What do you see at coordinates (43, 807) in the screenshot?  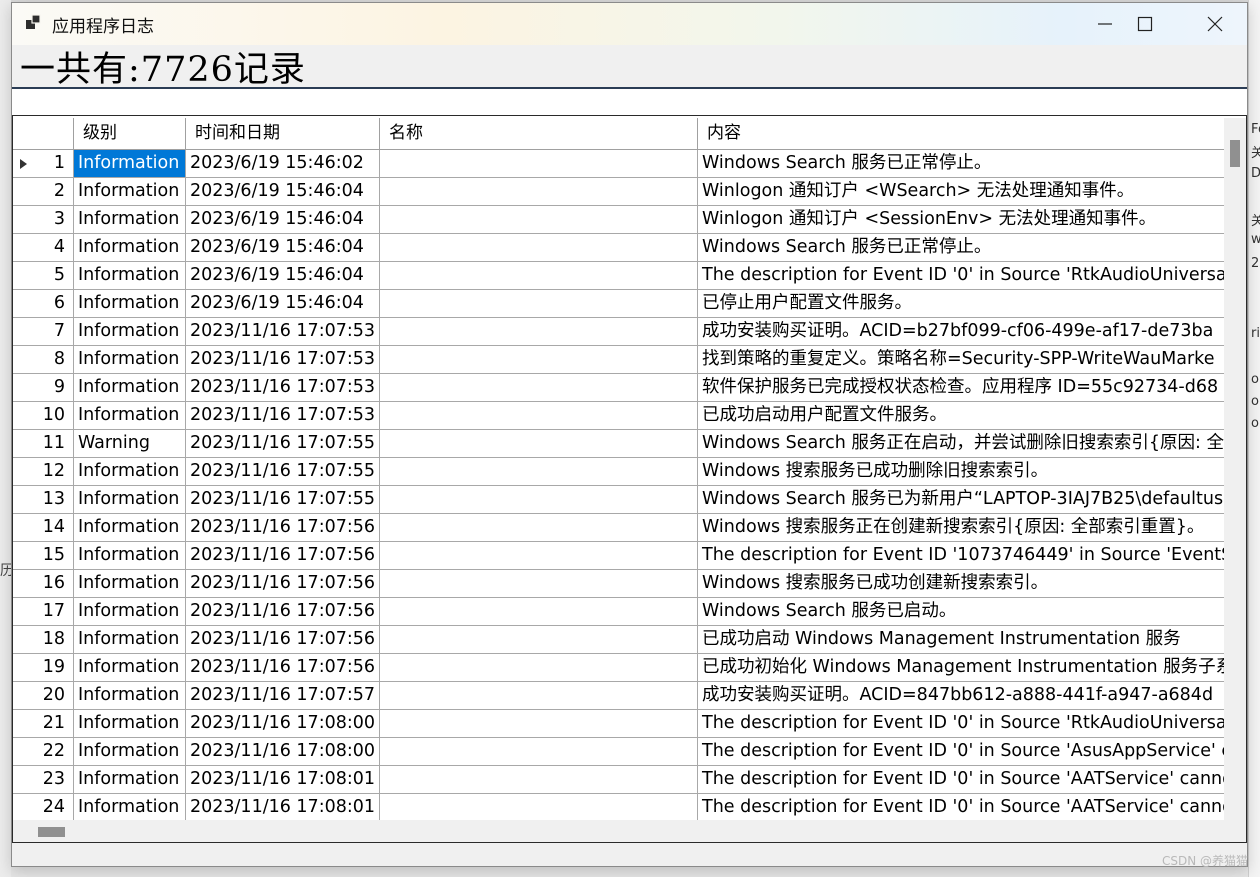 I see `row-header-cell: 24` at bounding box center [43, 807].